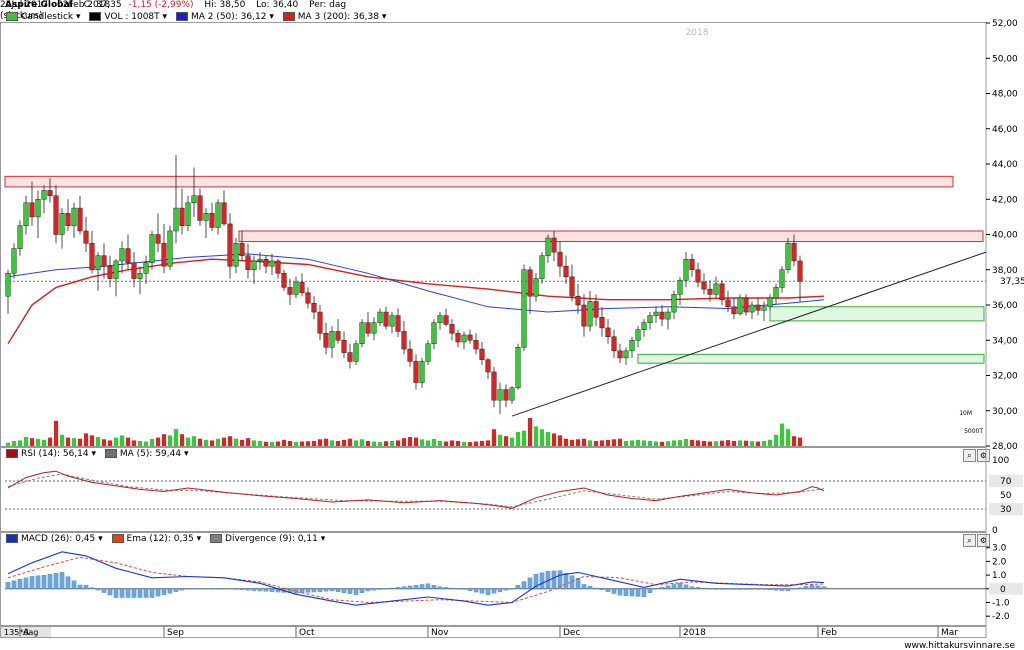 Image resolution: width=1024 pixels, height=650 pixels. I want to click on price-tick-label: 32,00, so click(1005, 377).